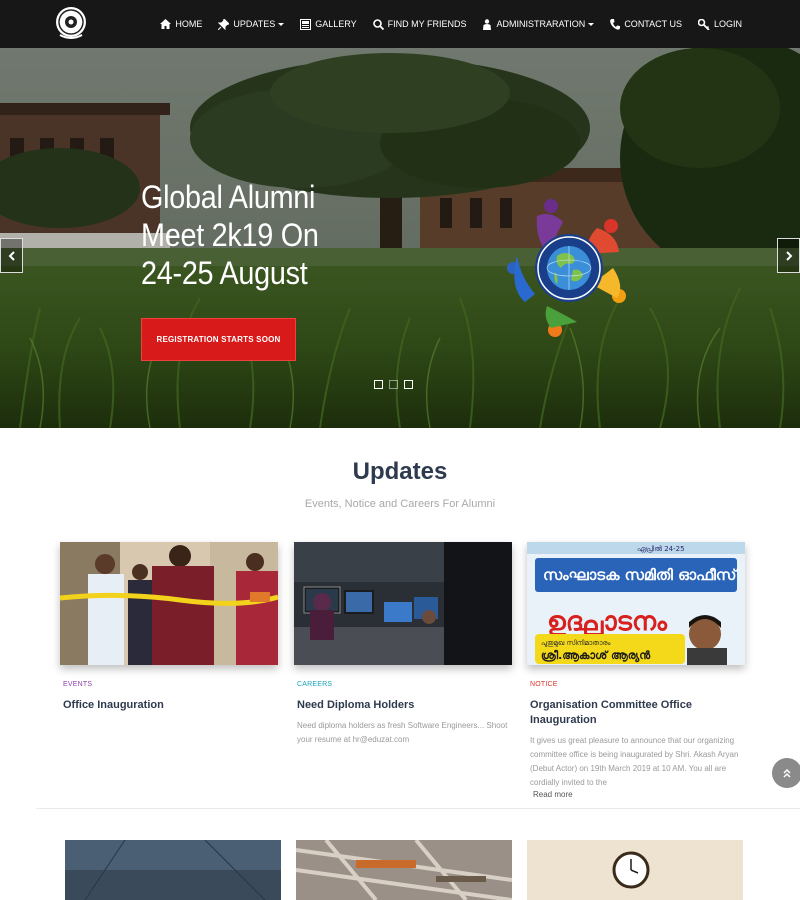 Image resolution: width=800 pixels, height=900 pixels. I want to click on scroll-top-button, so click(786, 773).